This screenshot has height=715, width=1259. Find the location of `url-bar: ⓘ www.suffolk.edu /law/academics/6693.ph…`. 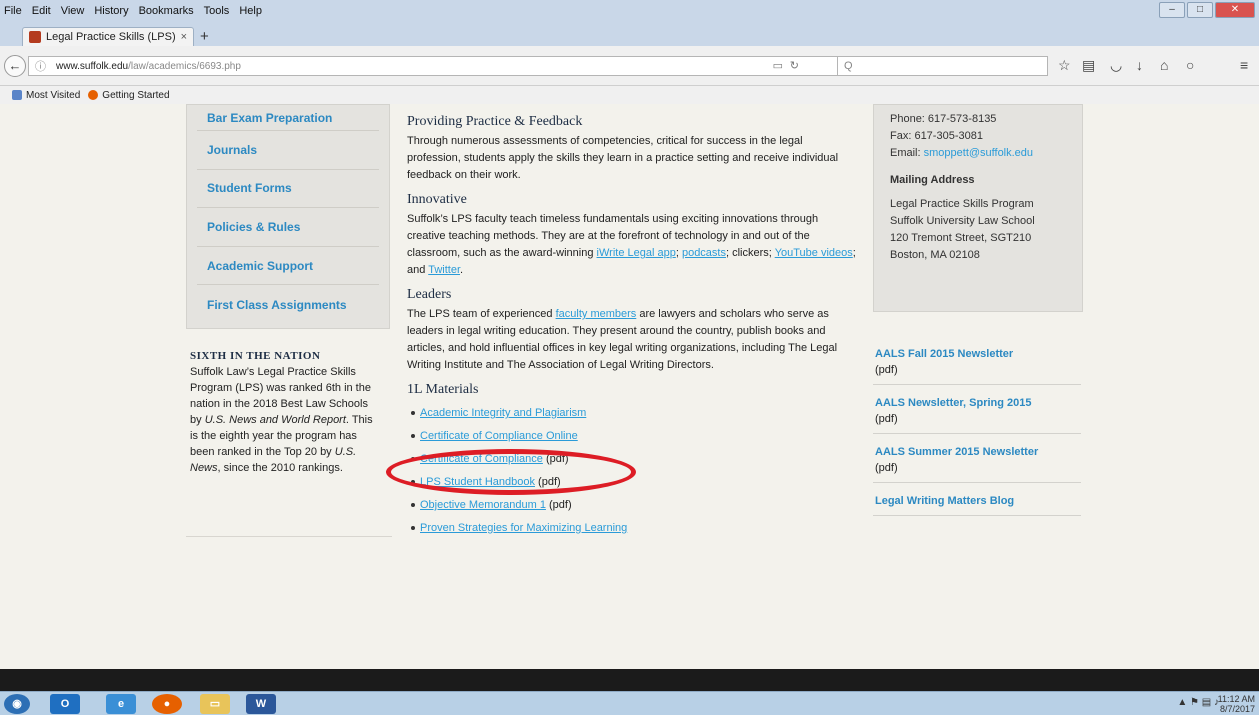

url-bar: ⓘ www.suffolk.edu /law/academics/6693.ph… is located at coordinates (433, 66).